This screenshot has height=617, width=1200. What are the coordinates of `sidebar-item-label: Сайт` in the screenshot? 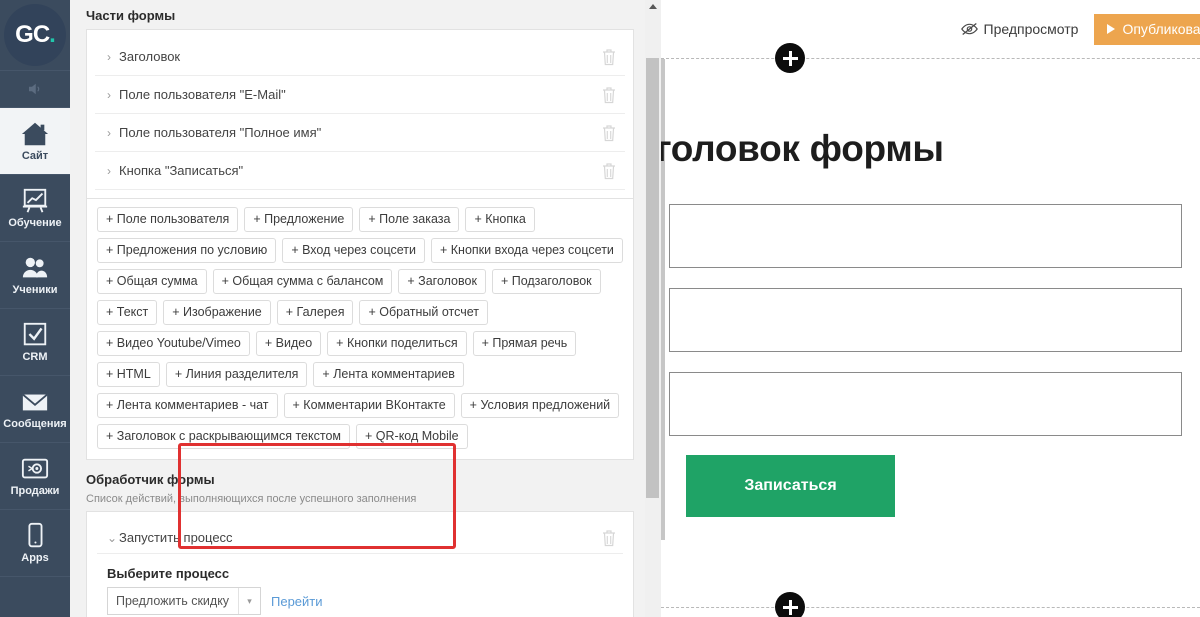 It's located at (35, 156).